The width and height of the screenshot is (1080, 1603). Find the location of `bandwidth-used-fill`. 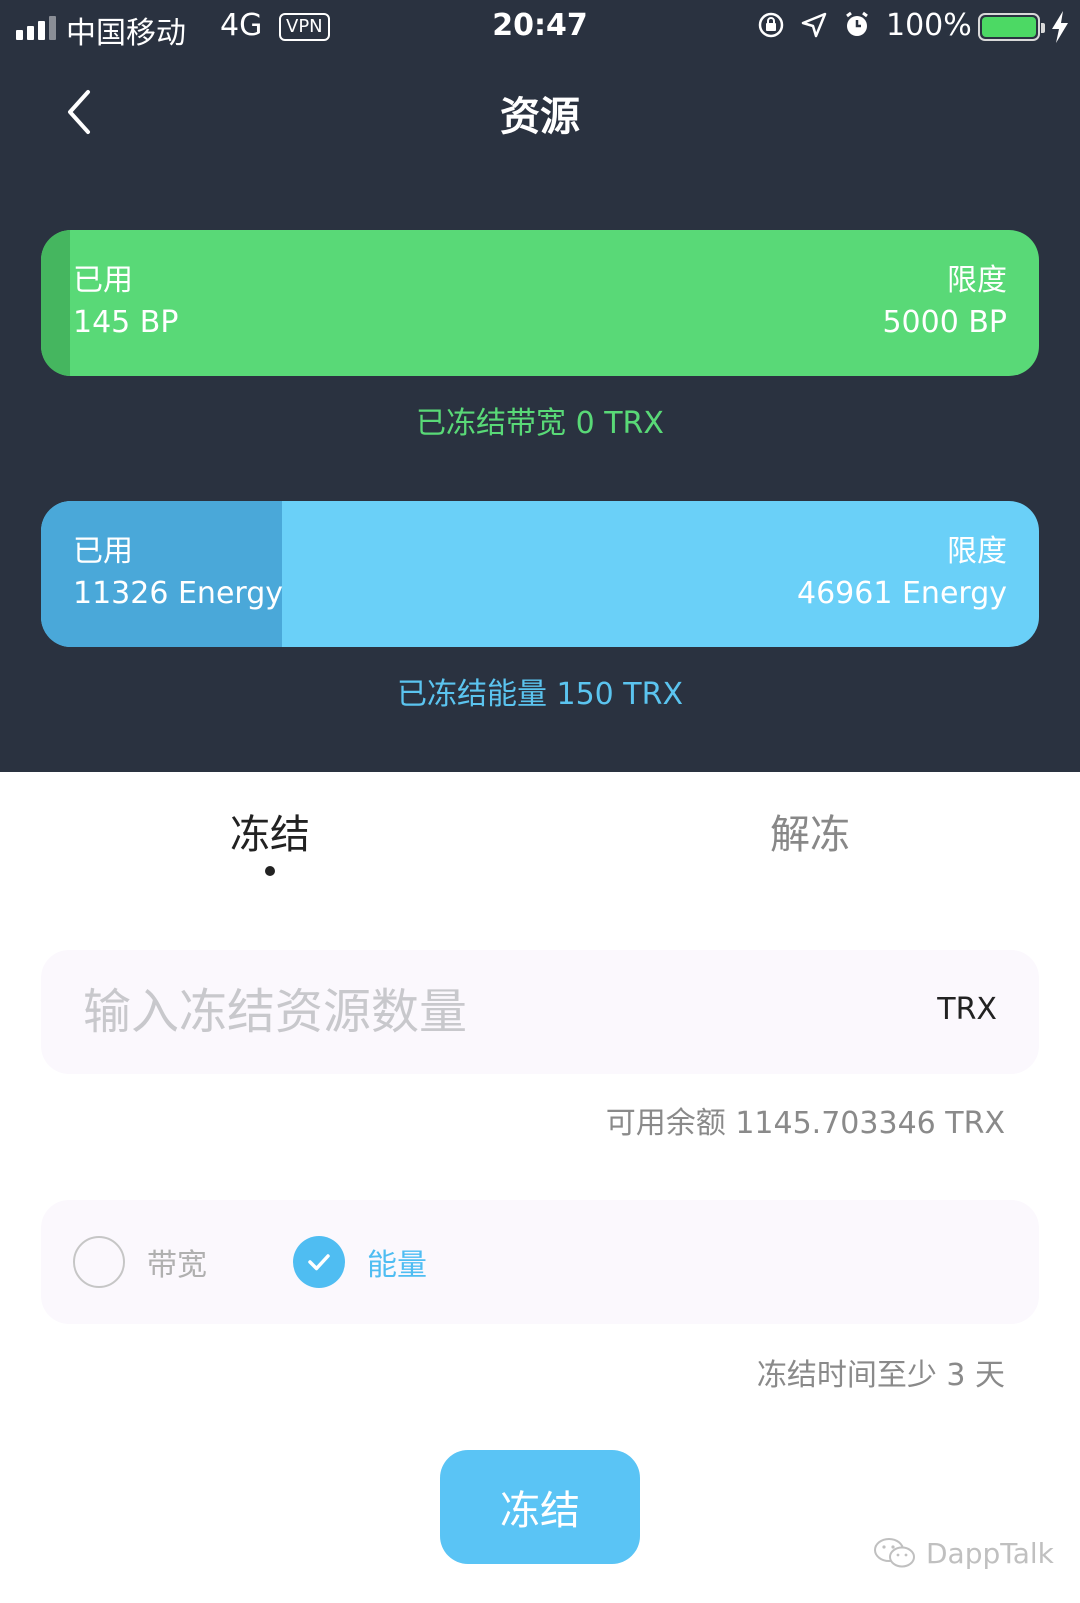

bandwidth-used-fill is located at coordinates (55, 303).